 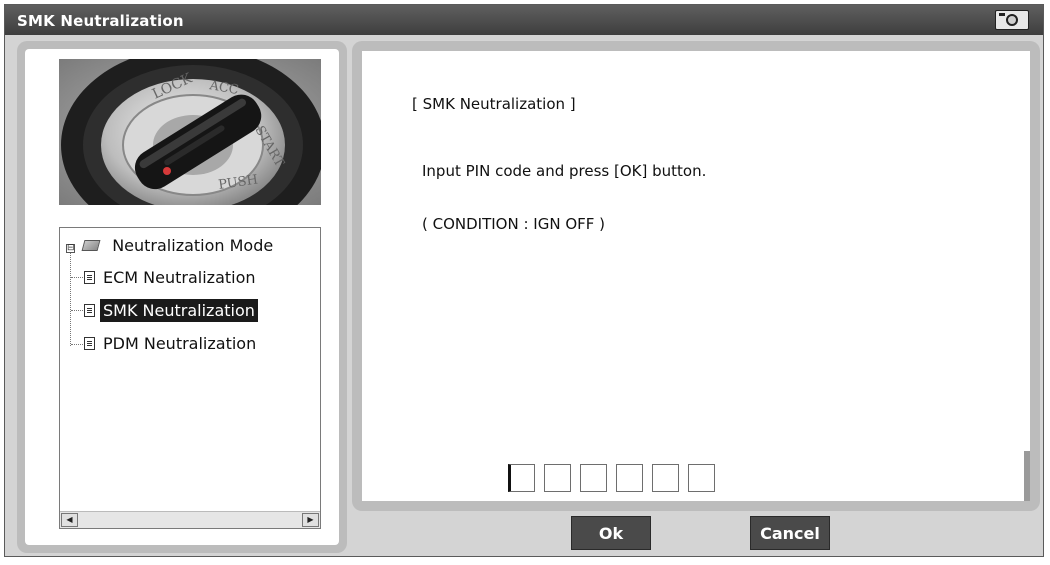 What do you see at coordinates (70, 248) in the screenshot?
I see `collapse-icon: ⊟` at bounding box center [70, 248].